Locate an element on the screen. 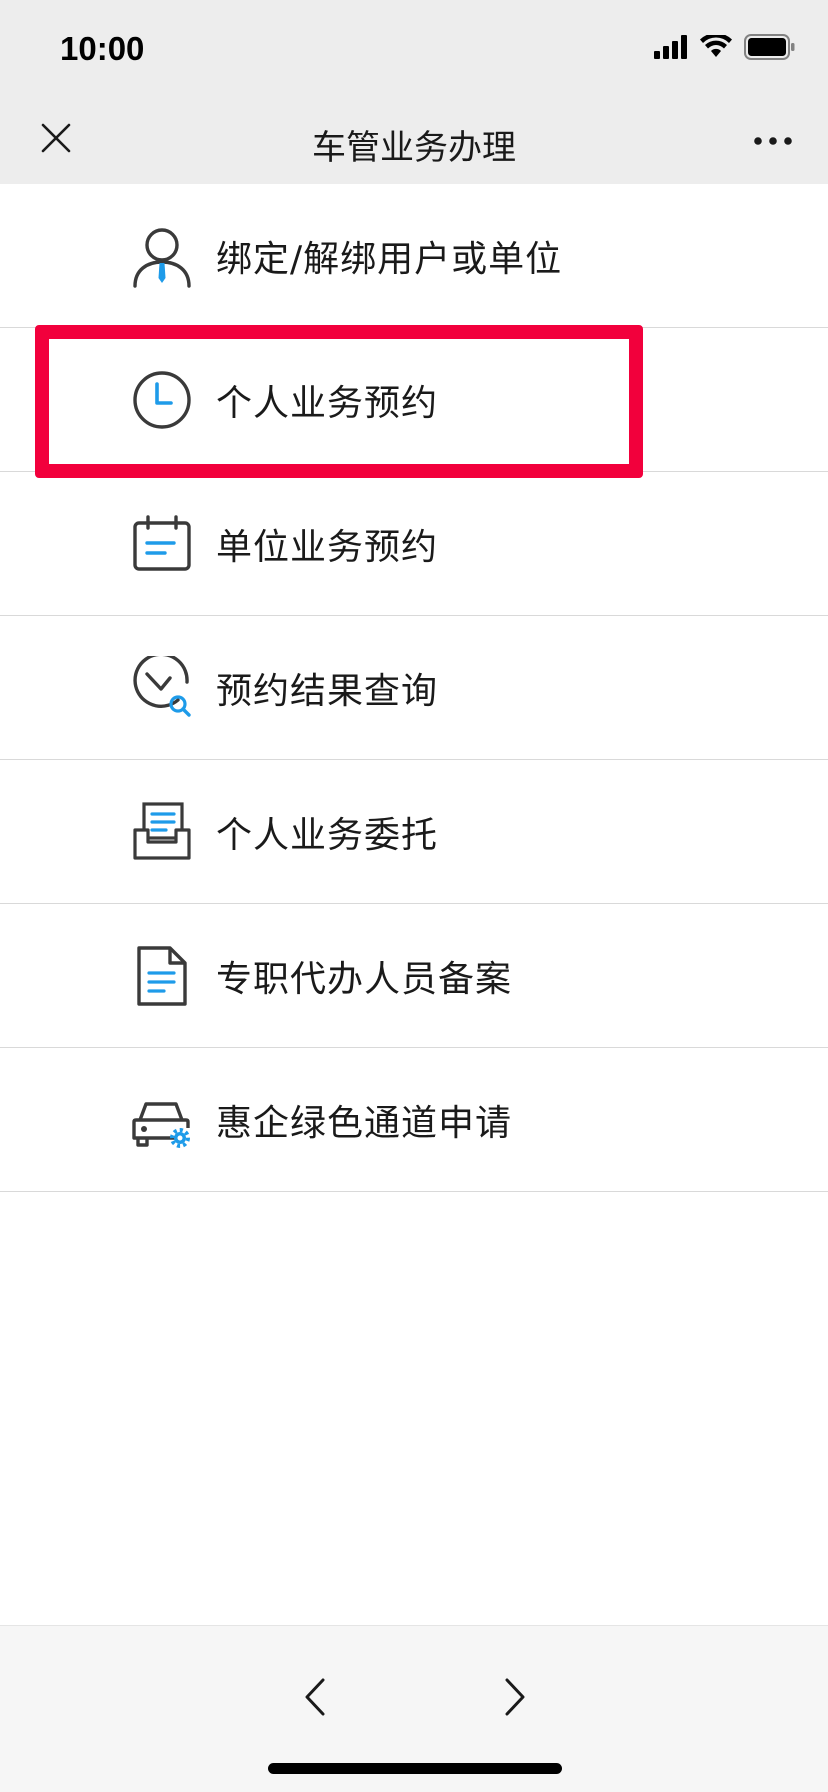 Image resolution: width=828 pixels, height=1792 pixels. forward-button is located at coordinates (515, 1699).